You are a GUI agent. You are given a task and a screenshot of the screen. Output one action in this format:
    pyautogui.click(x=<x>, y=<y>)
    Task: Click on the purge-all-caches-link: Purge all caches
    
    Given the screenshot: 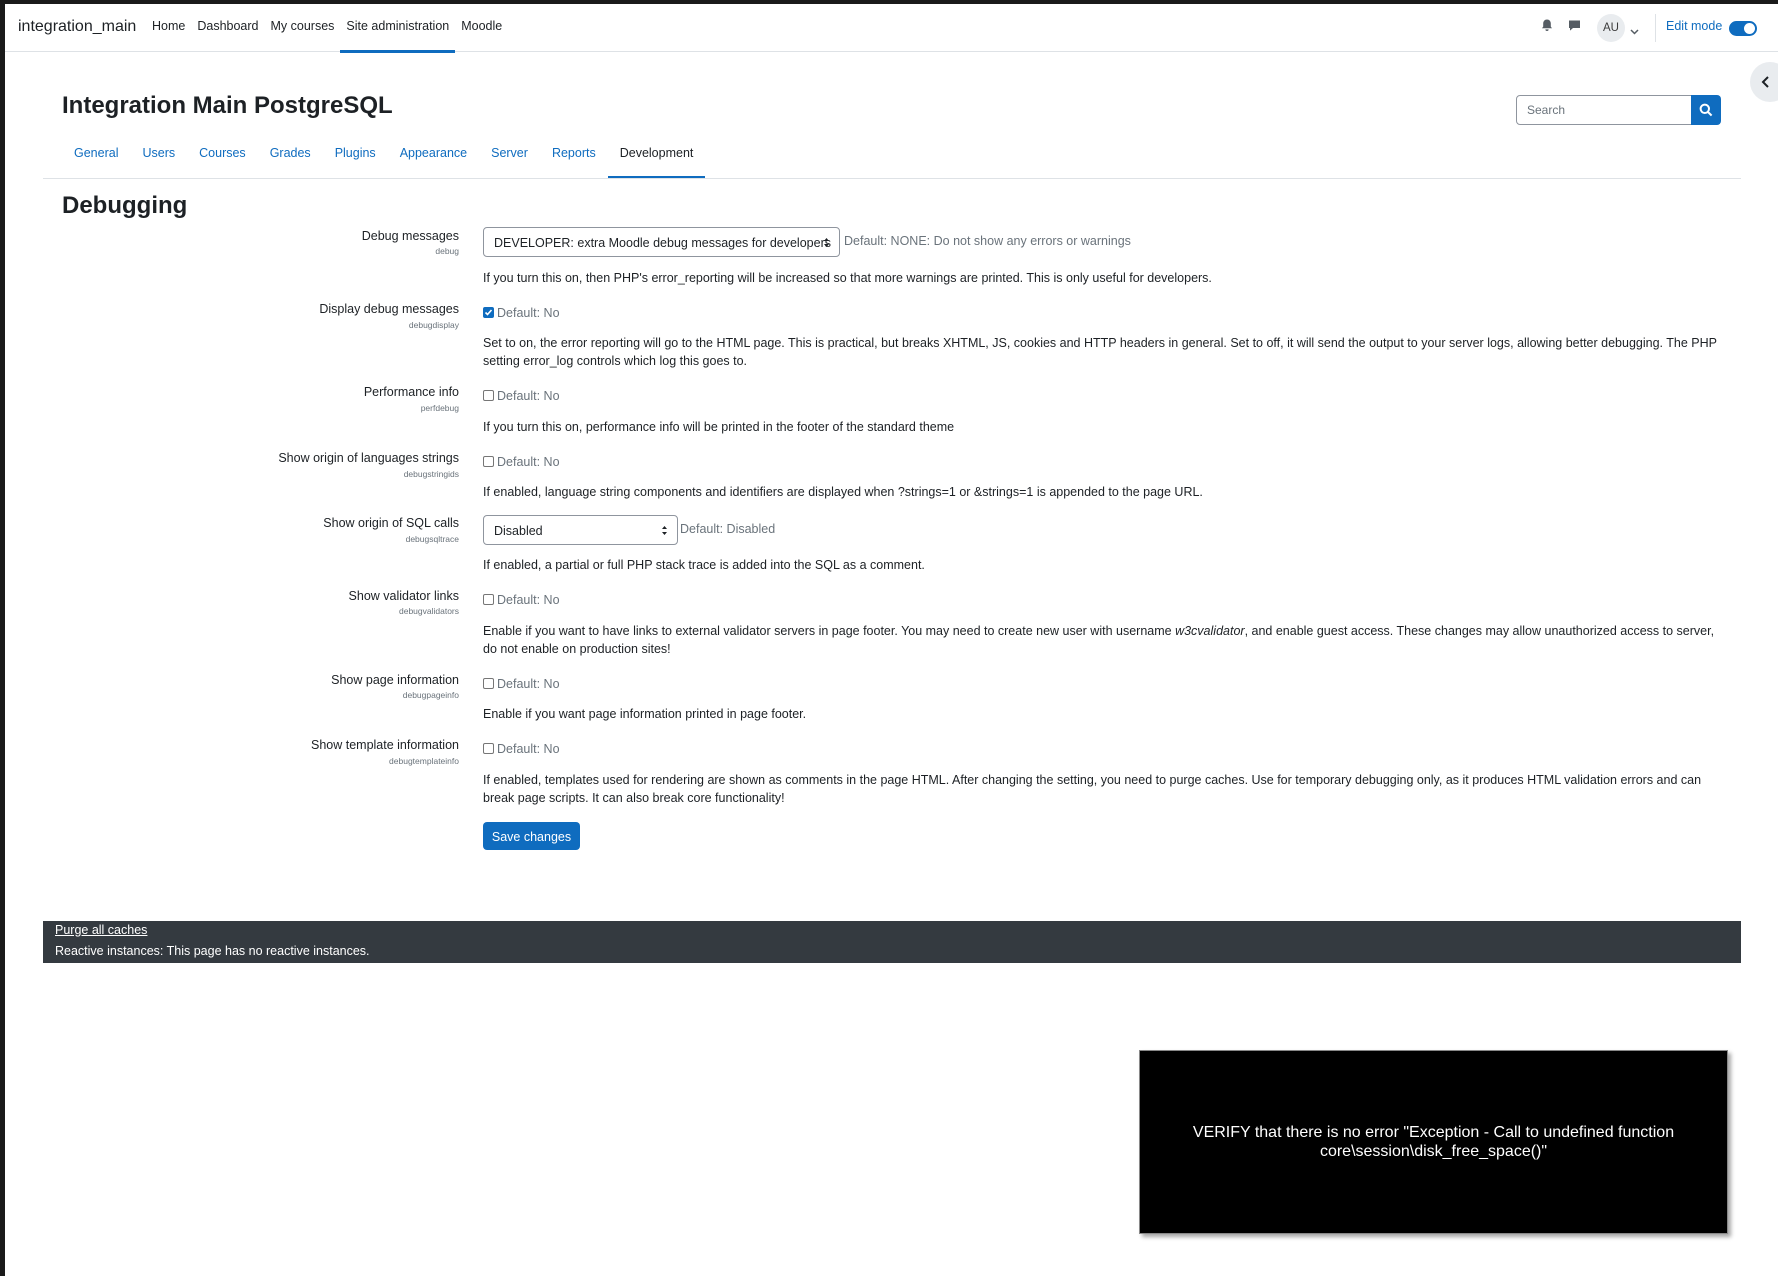 What is the action you would take?
    pyautogui.click(x=101, y=930)
    